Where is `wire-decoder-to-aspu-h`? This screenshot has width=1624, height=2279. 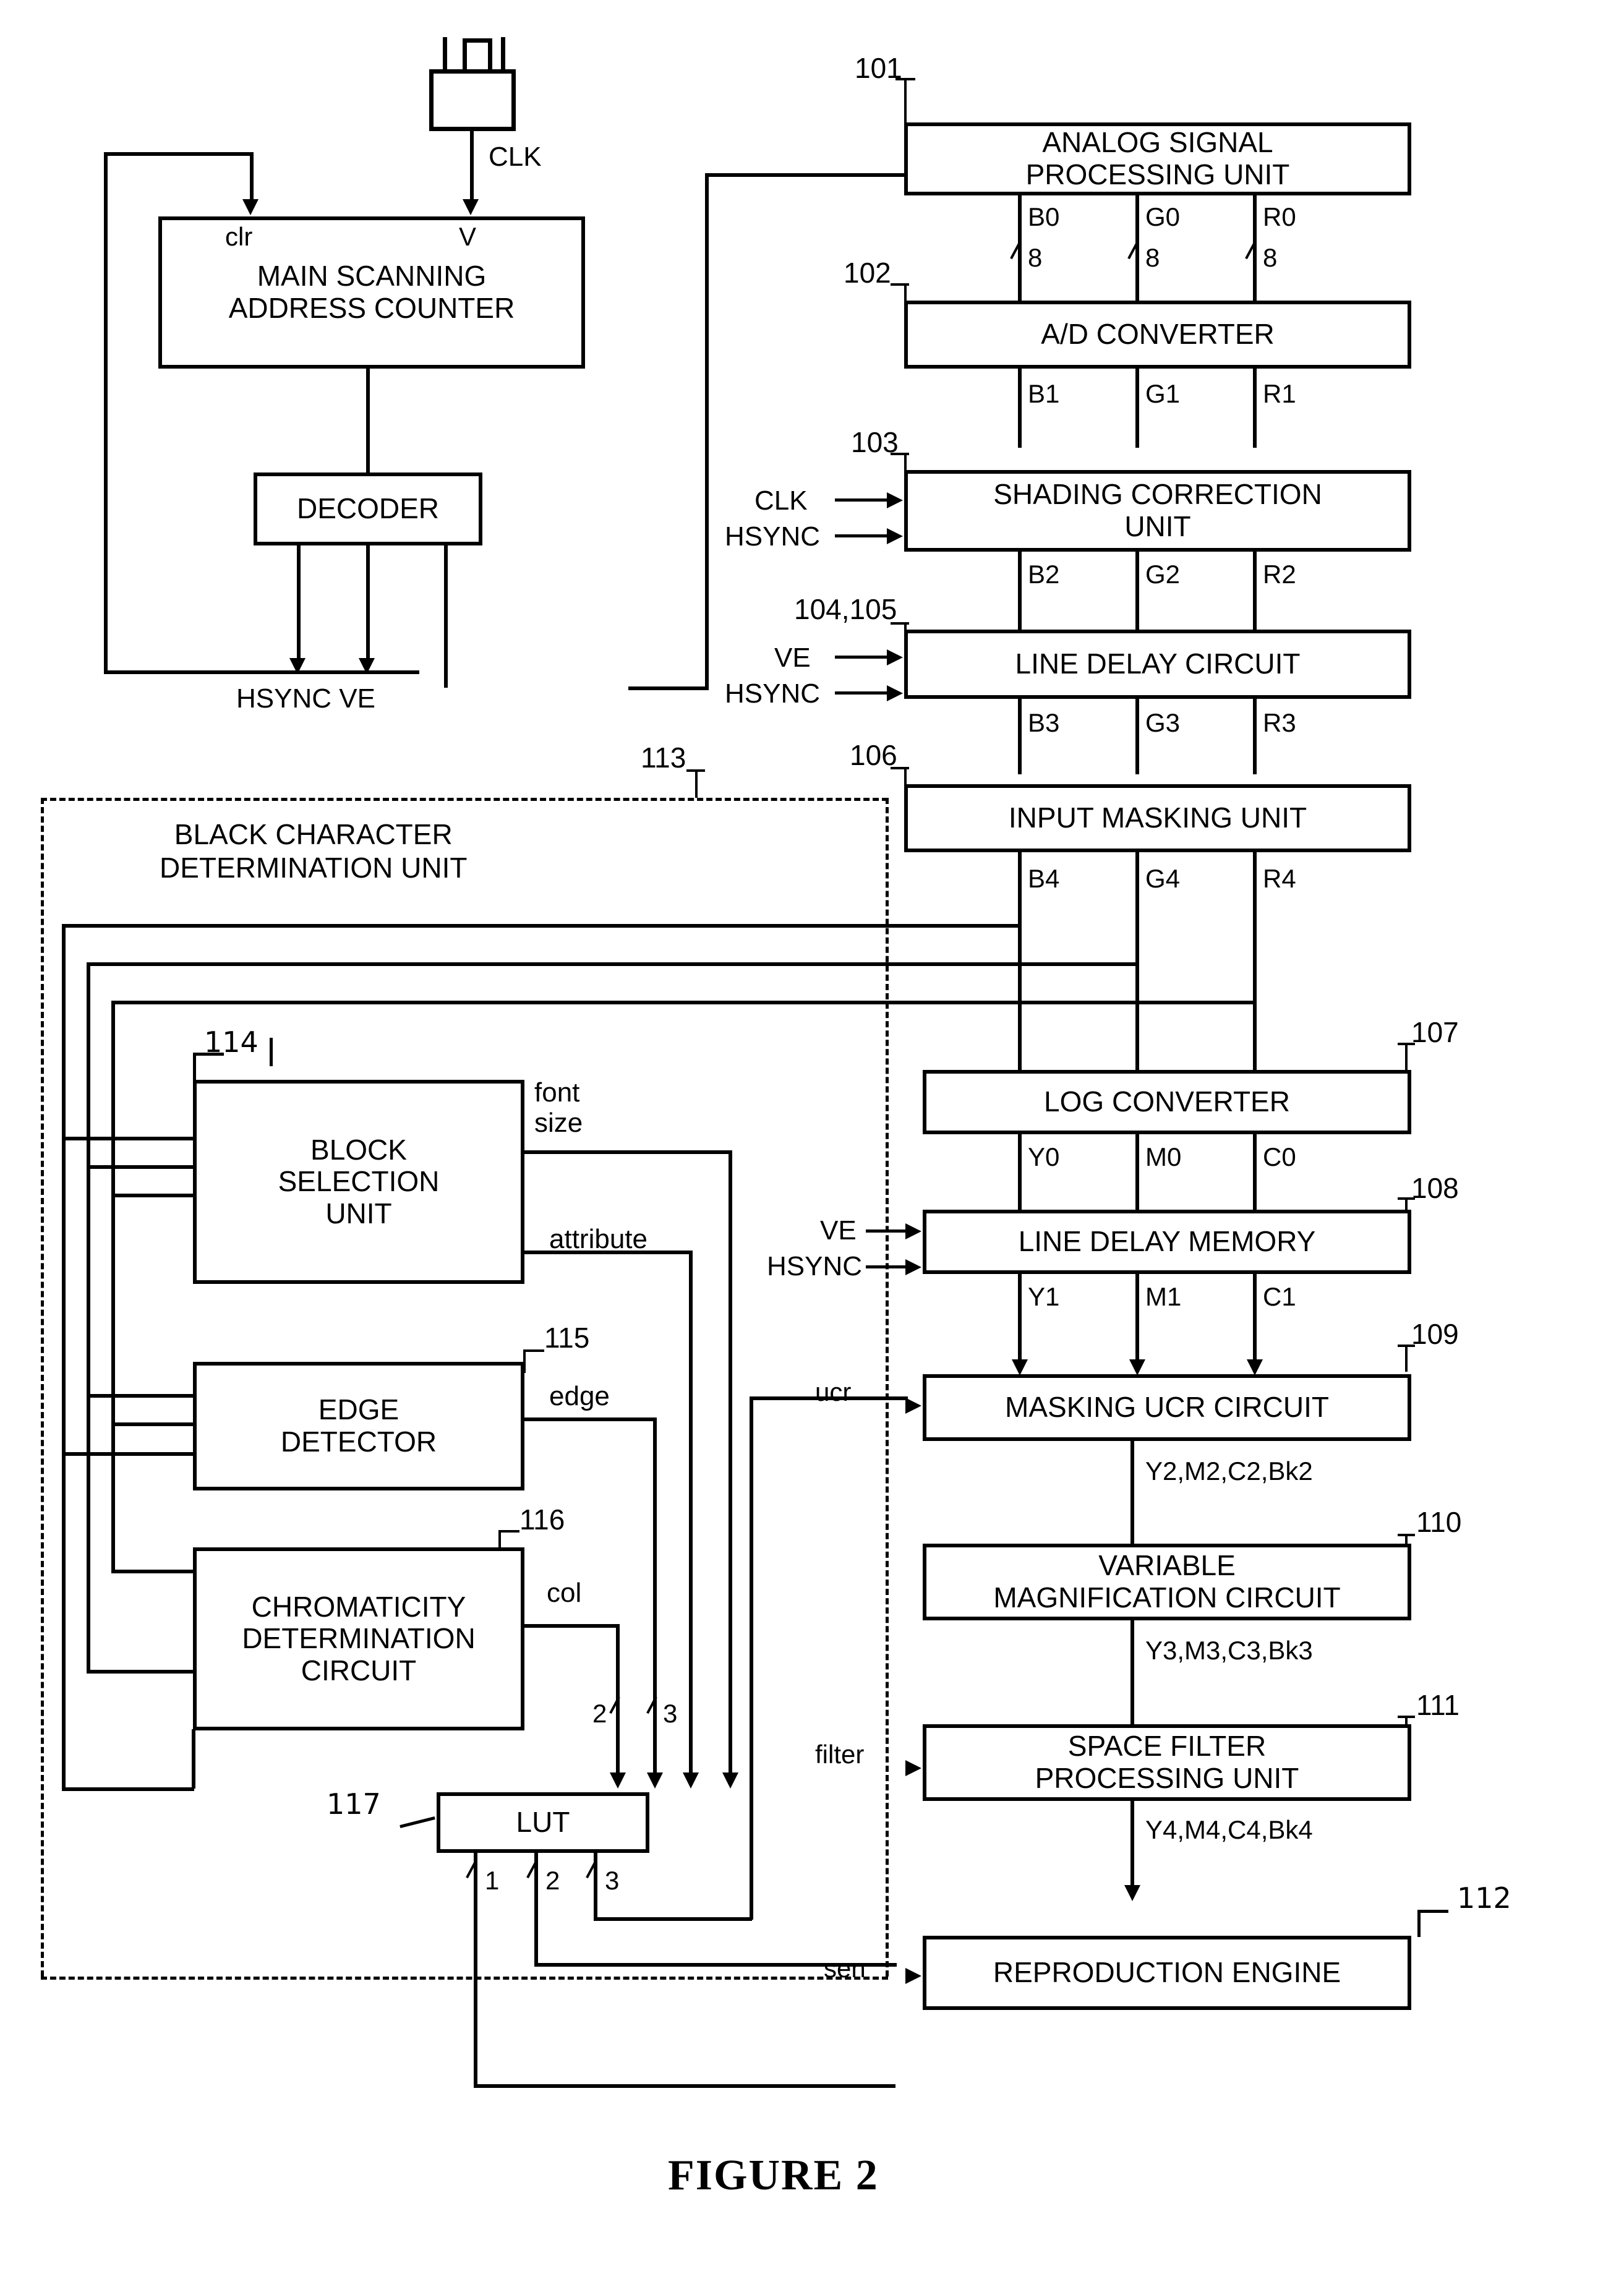
wire-decoder-to-aspu-h is located at coordinates (806, 175).